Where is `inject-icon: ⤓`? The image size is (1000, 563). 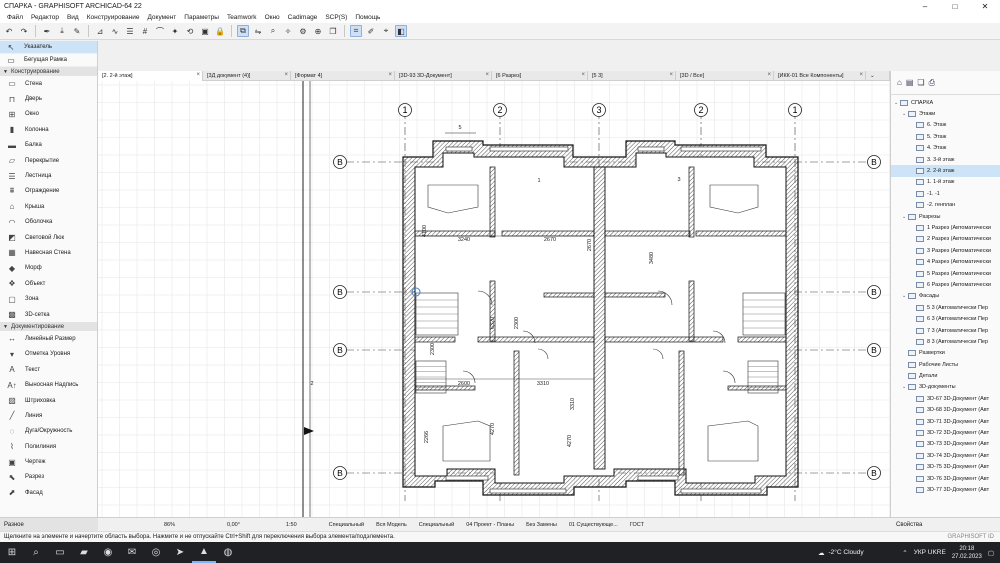
inject-icon: ⤓ is located at coordinates (62, 31).